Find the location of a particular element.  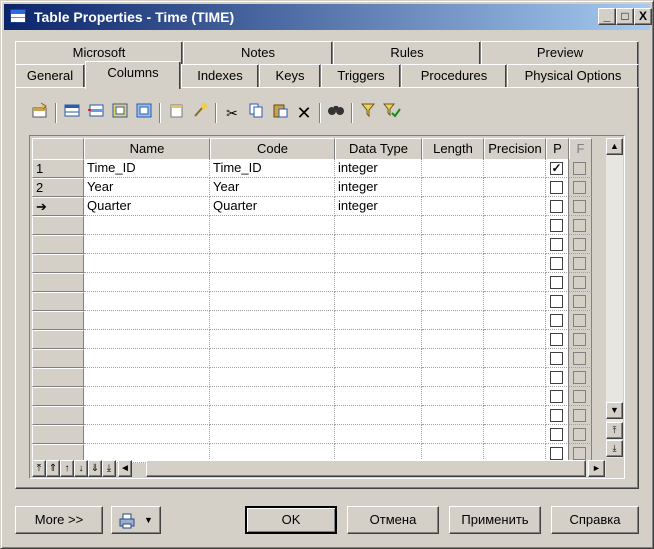

grid-cell-name: Year is located at coordinates (147, 187).